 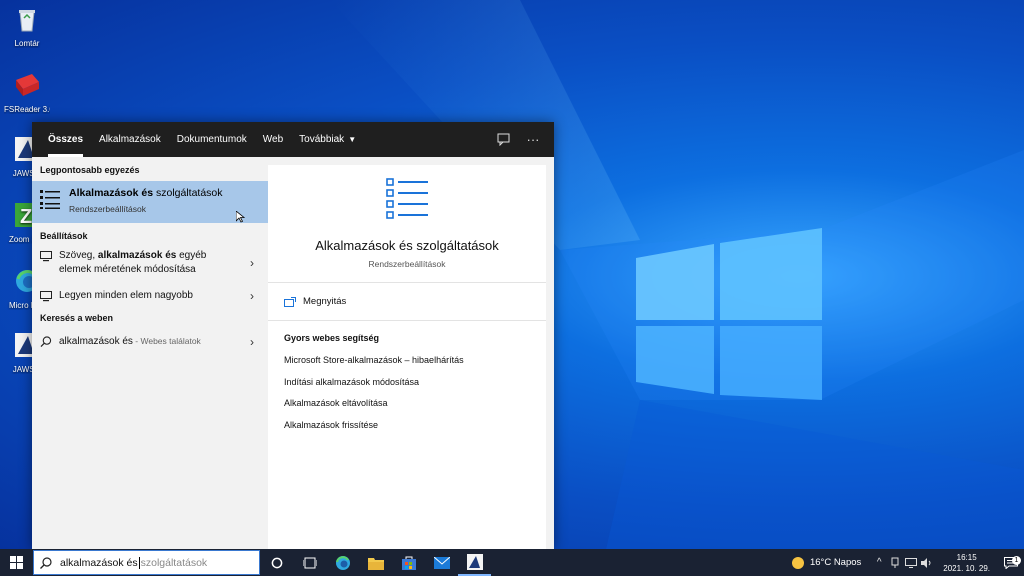 What do you see at coordinates (879, 562) in the screenshot?
I see `chevron-up-icon: ^` at bounding box center [879, 562].